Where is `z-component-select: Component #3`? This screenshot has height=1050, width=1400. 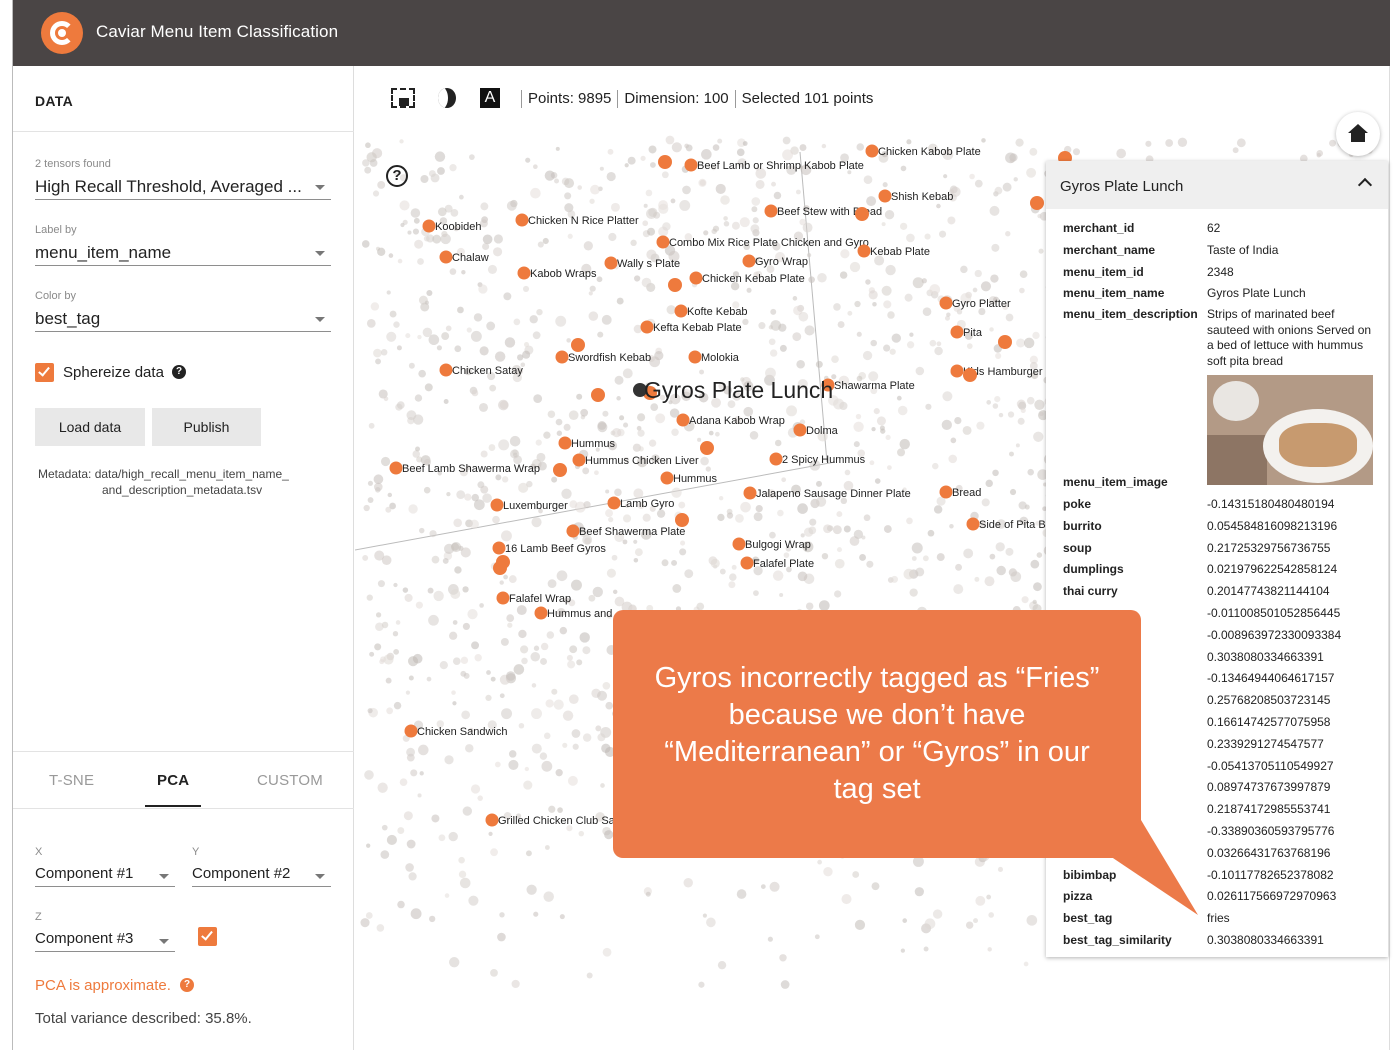 z-component-select: Component #3 is located at coordinates (105, 940).